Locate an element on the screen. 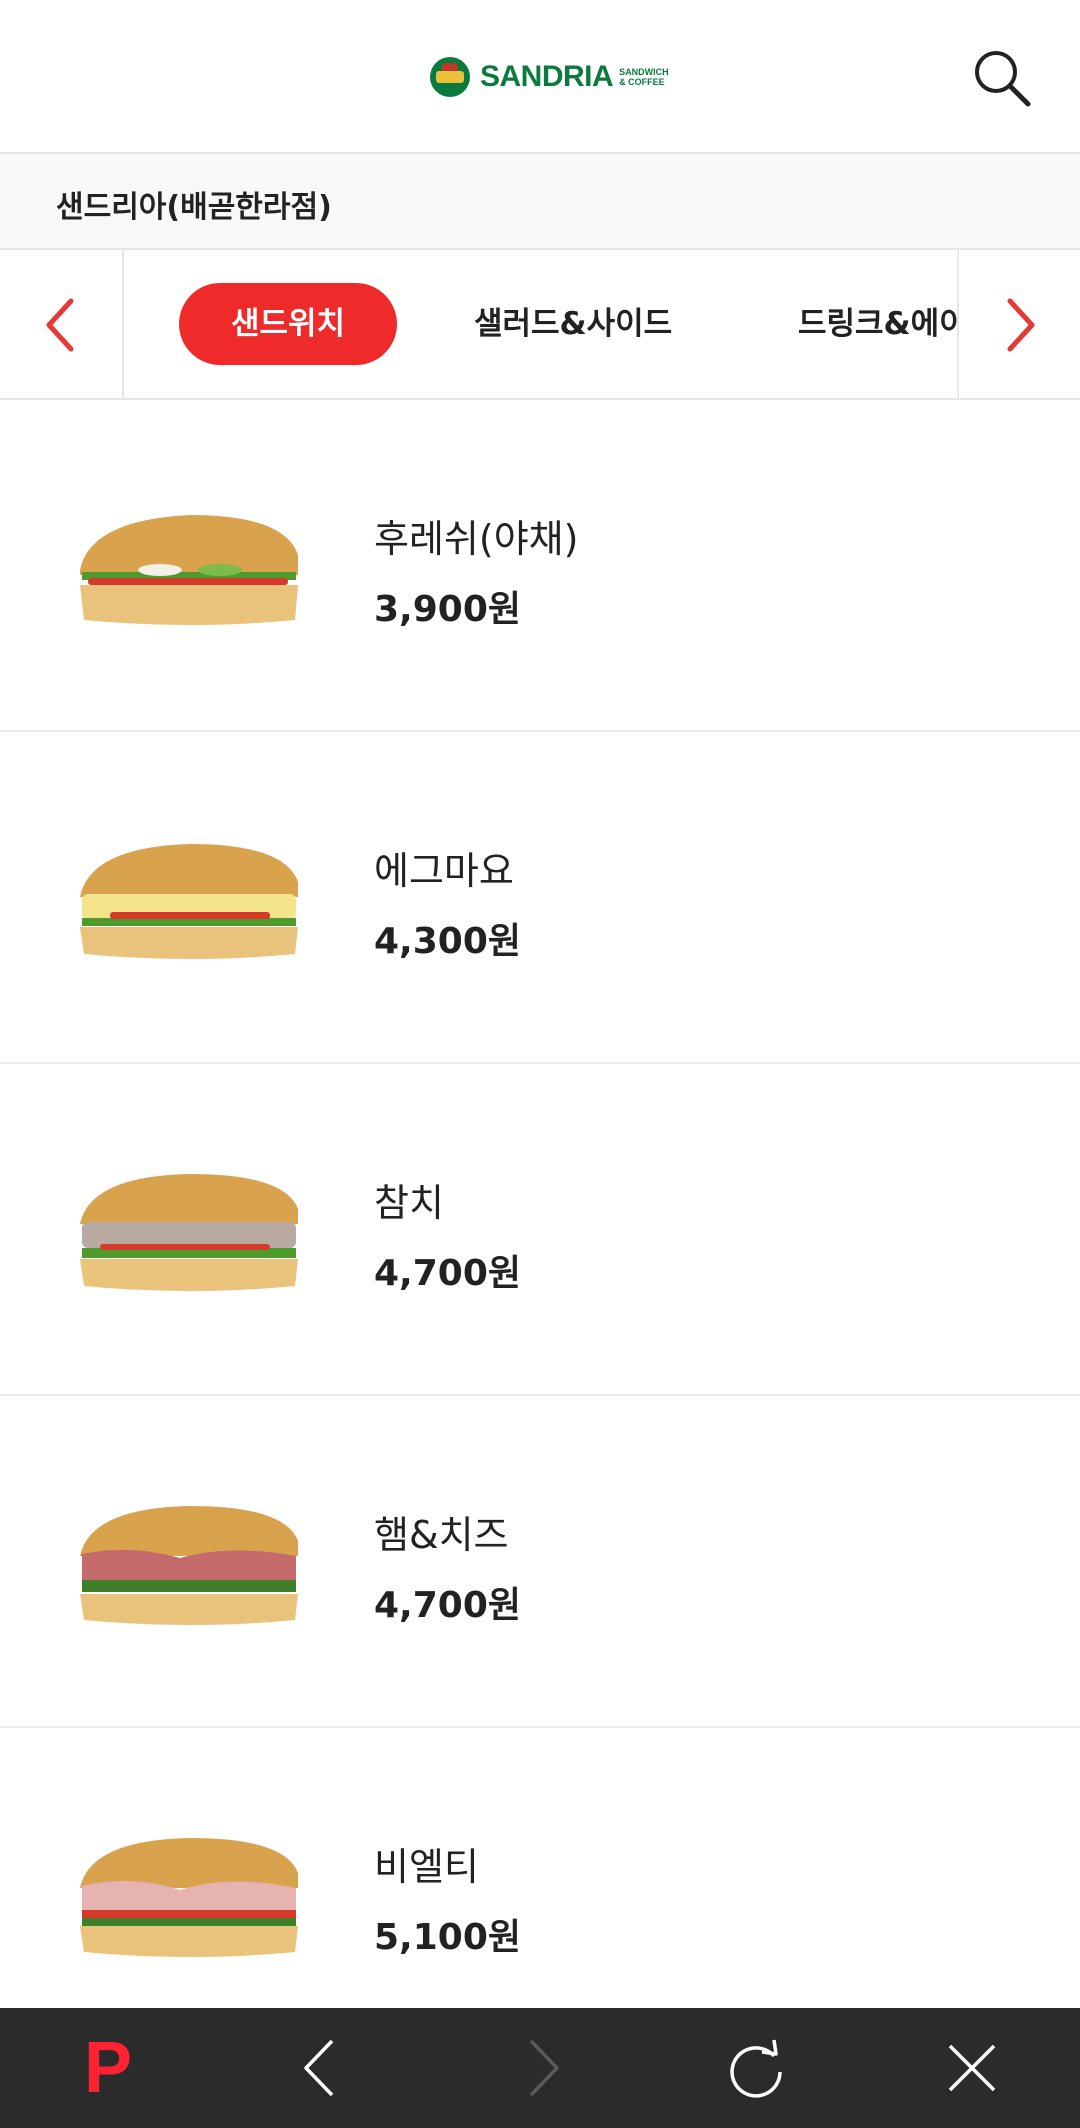  refresh-icon is located at coordinates (756, 2068).